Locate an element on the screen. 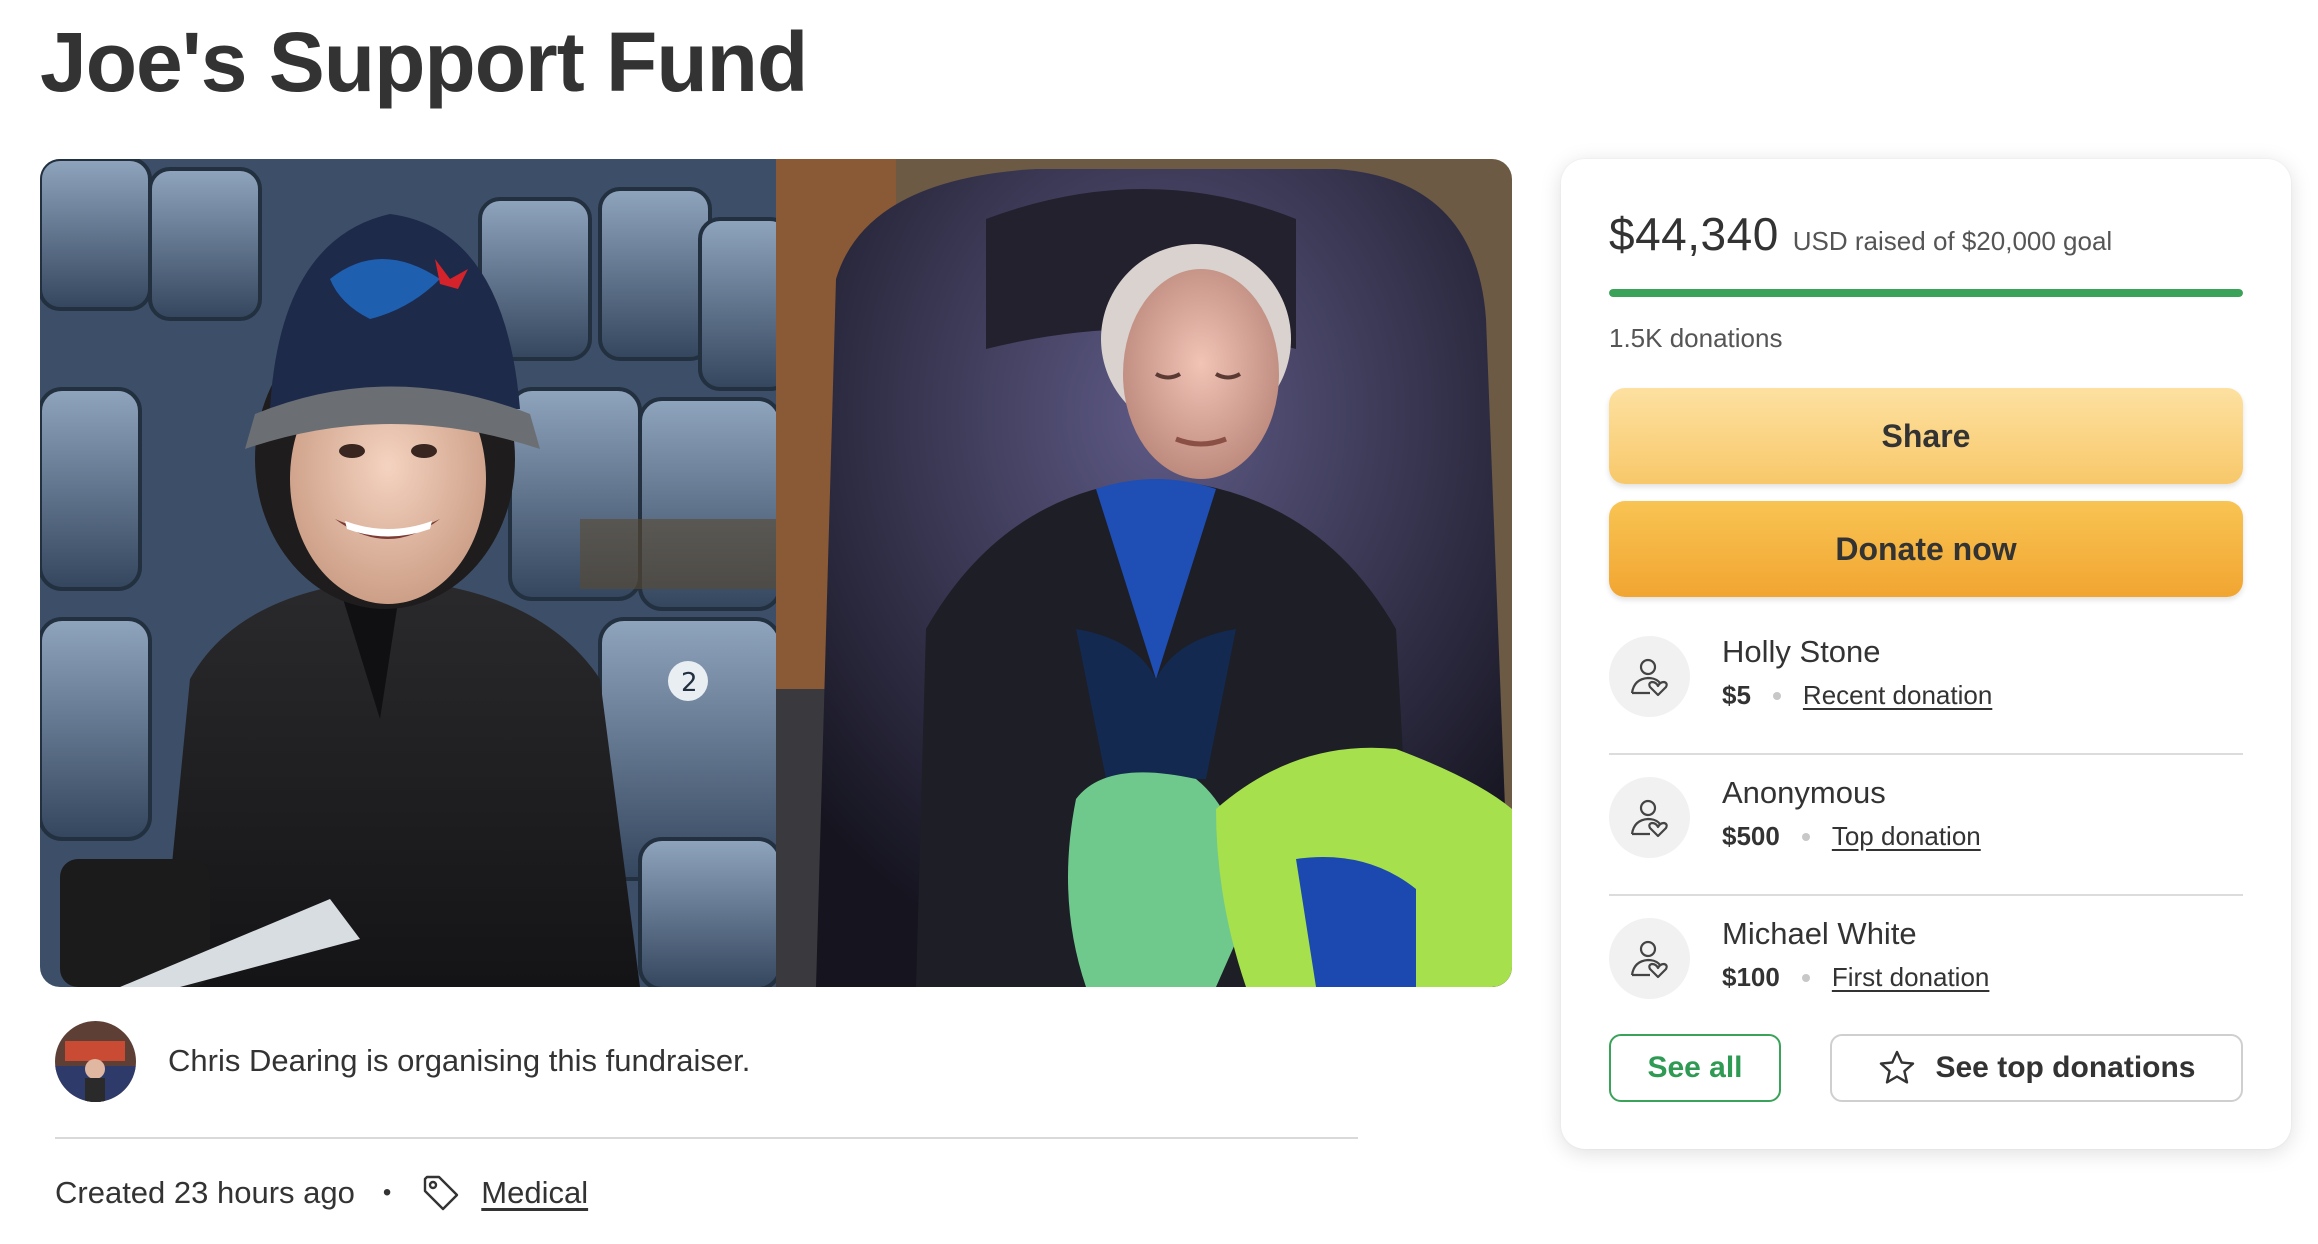 The height and width of the screenshot is (1244, 2318). progress-fill is located at coordinates (1926, 293).